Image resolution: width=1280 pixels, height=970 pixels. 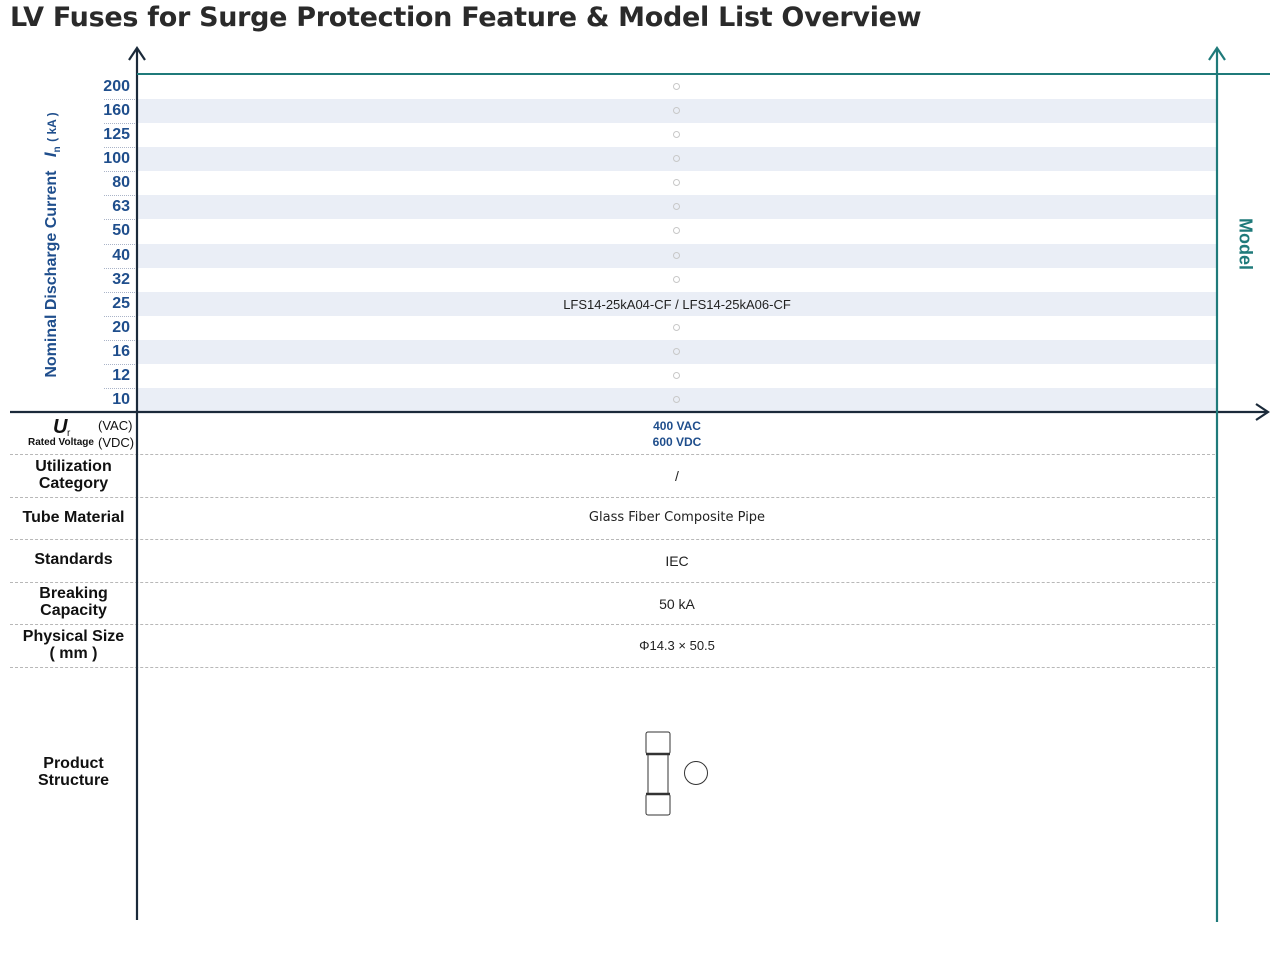 What do you see at coordinates (658, 773) in the screenshot?
I see `fuse-side-view-icon` at bounding box center [658, 773].